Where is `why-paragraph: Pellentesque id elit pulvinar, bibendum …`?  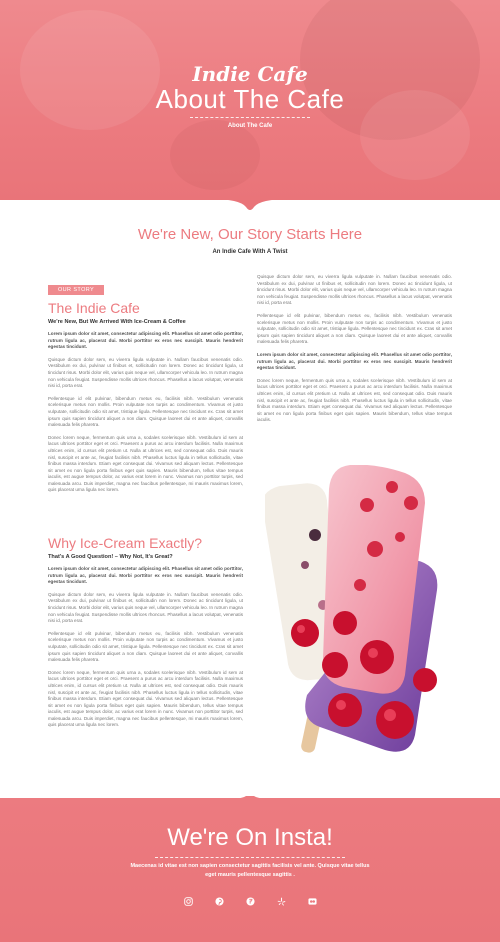 why-paragraph: Pellentesque id elit pulvinar, bibendum … is located at coordinates (145, 646).